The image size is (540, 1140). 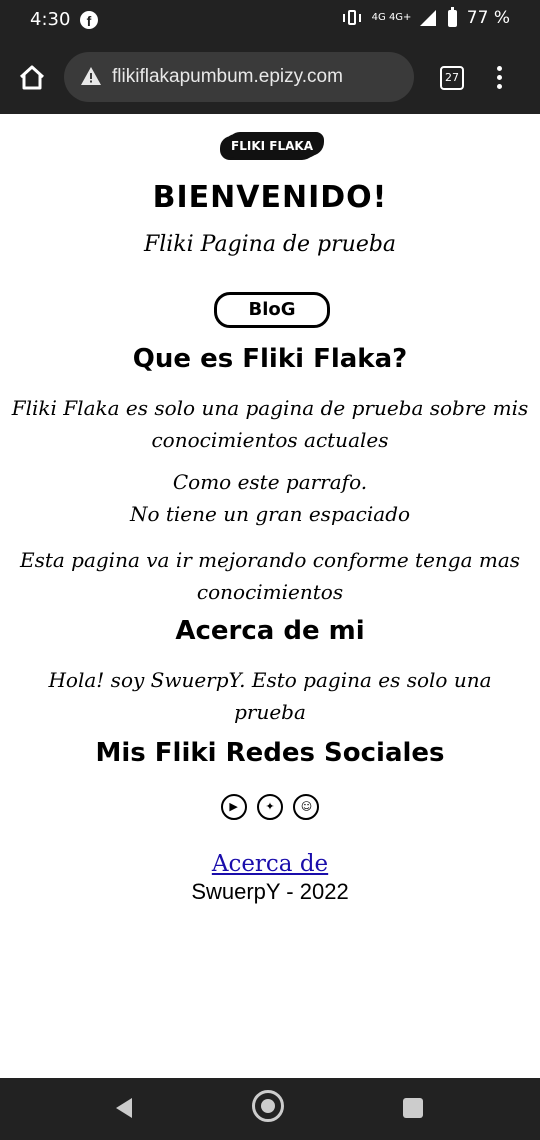 What do you see at coordinates (270, 244) in the screenshot?
I see `page-subtitle: Fliki Pagina de prueba` at bounding box center [270, 244].